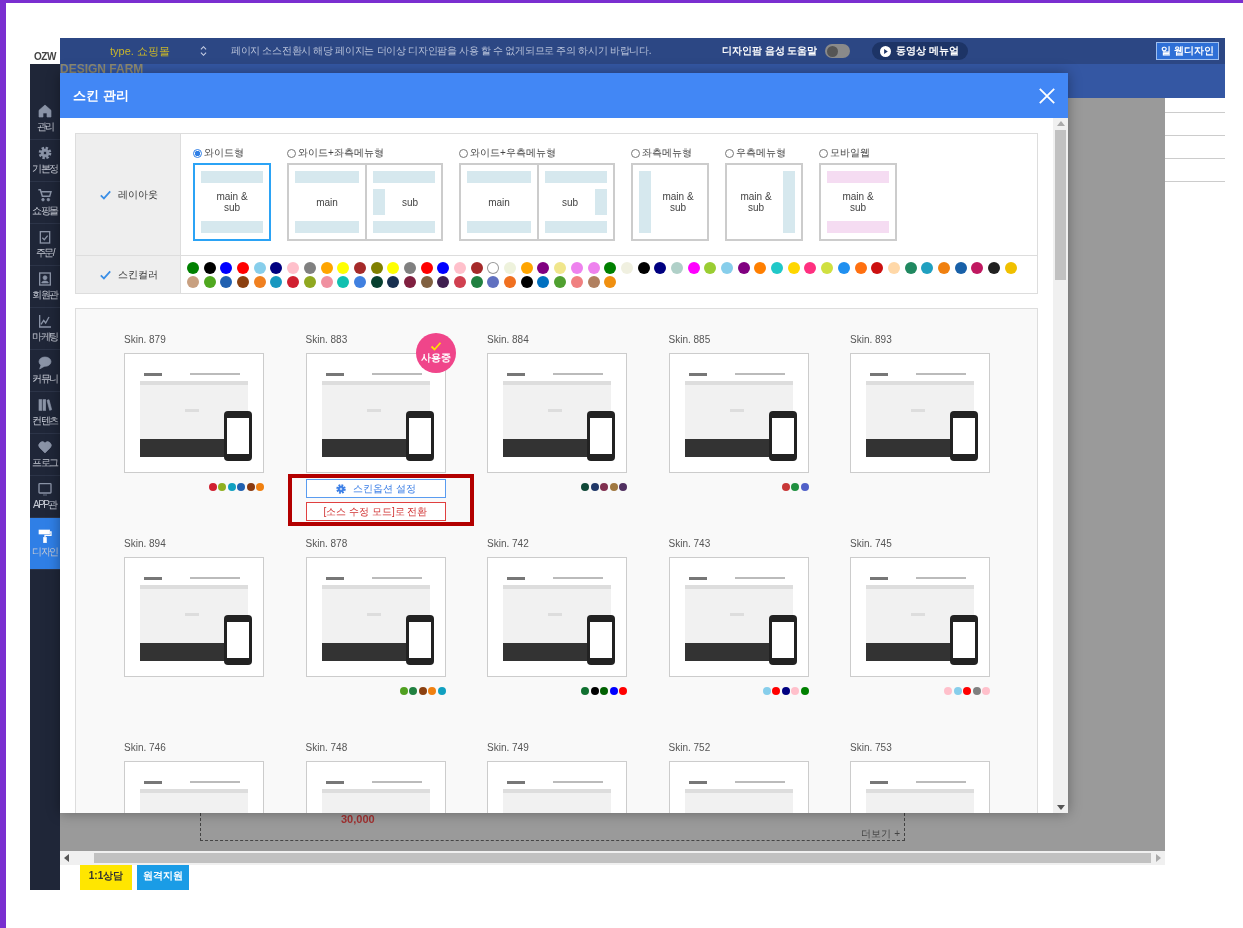 The image size is (1243, 928). What do you see at coordinates (1047, 95) in the screenshot?
I see `close-icon` at bounding box center [1047, 95].